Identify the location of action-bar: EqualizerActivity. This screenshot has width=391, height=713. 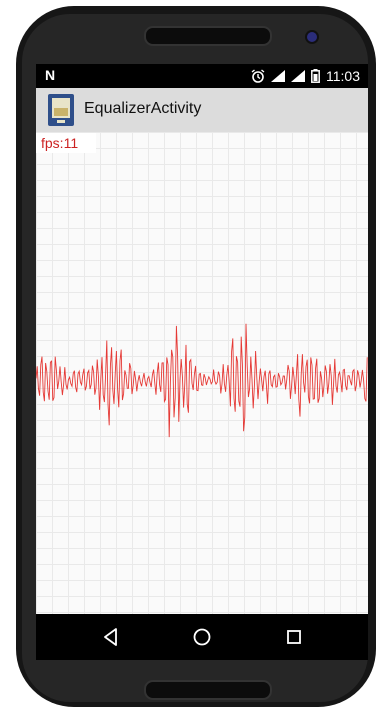
(202, 110).